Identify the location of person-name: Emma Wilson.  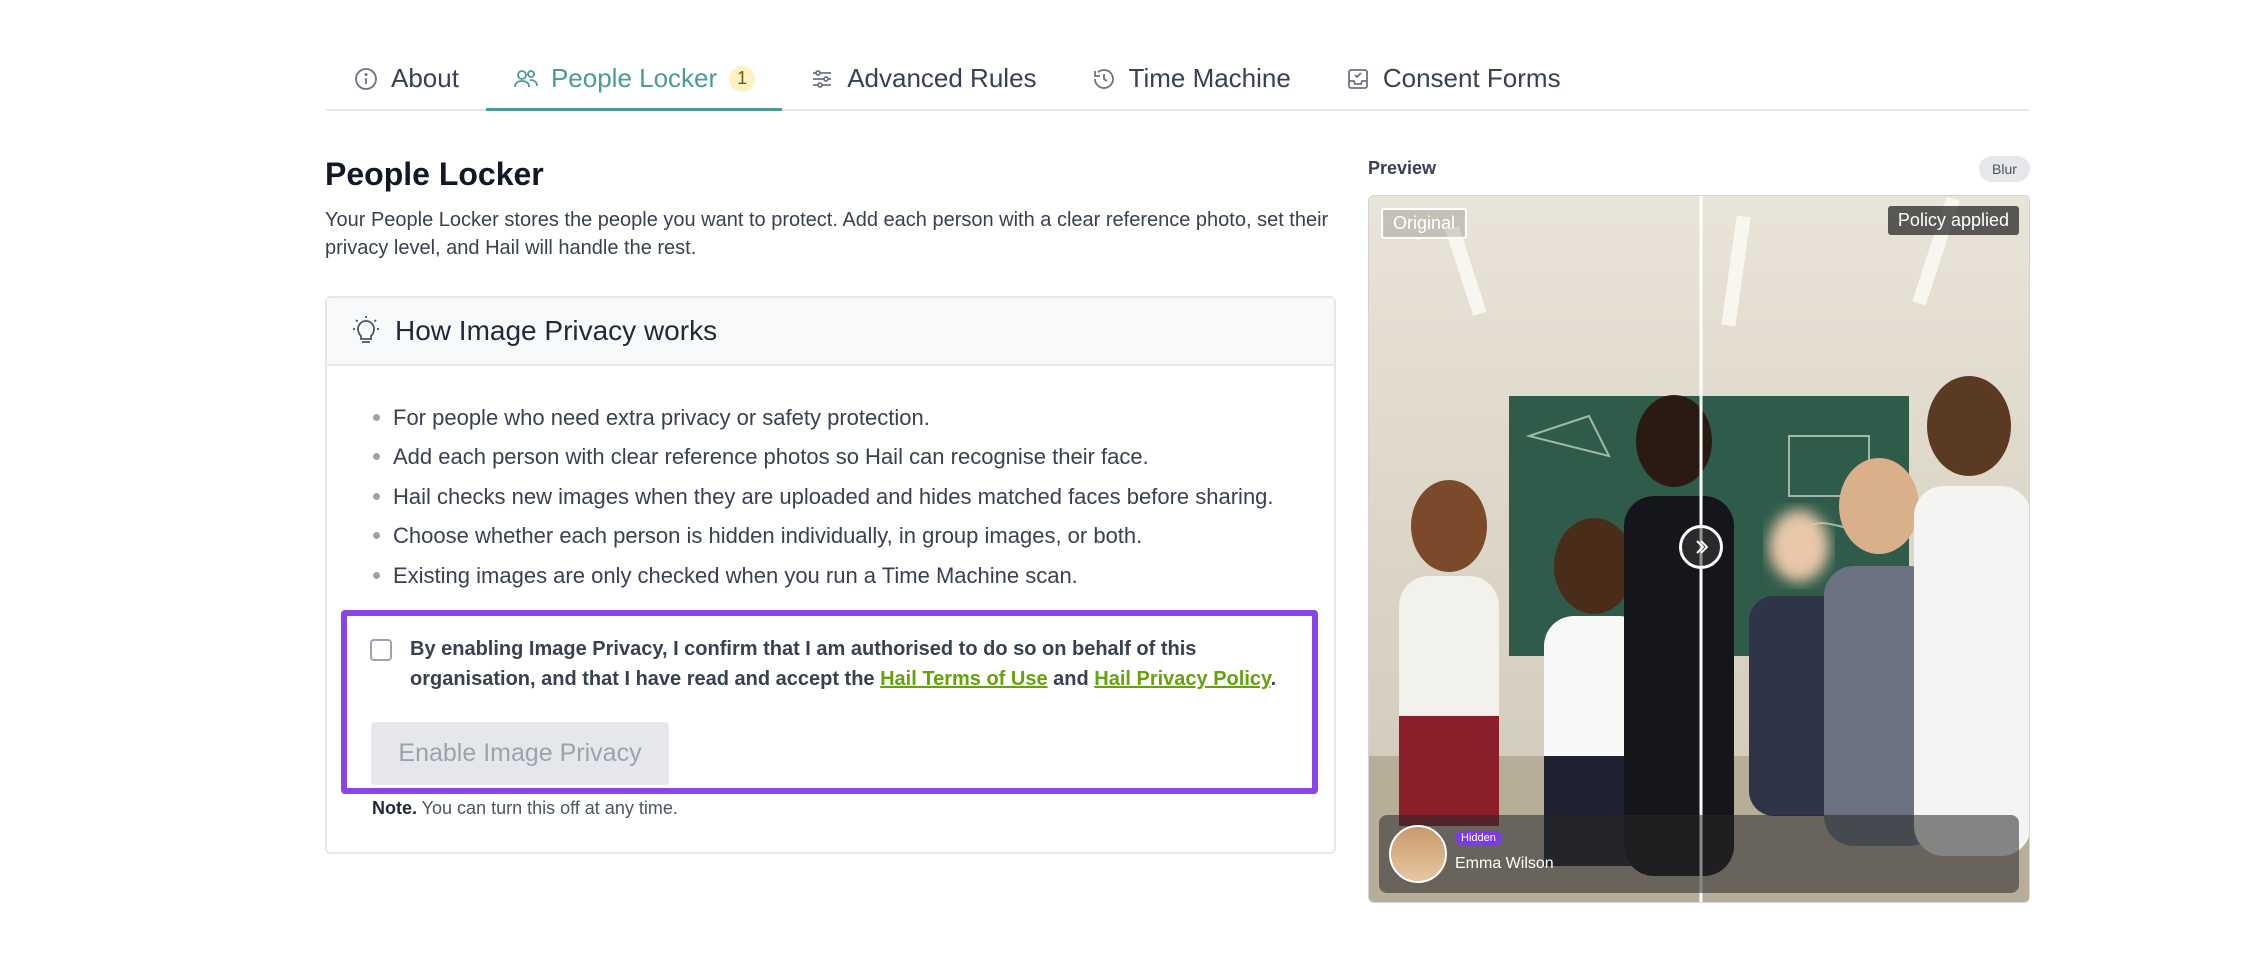
(1504, 863).